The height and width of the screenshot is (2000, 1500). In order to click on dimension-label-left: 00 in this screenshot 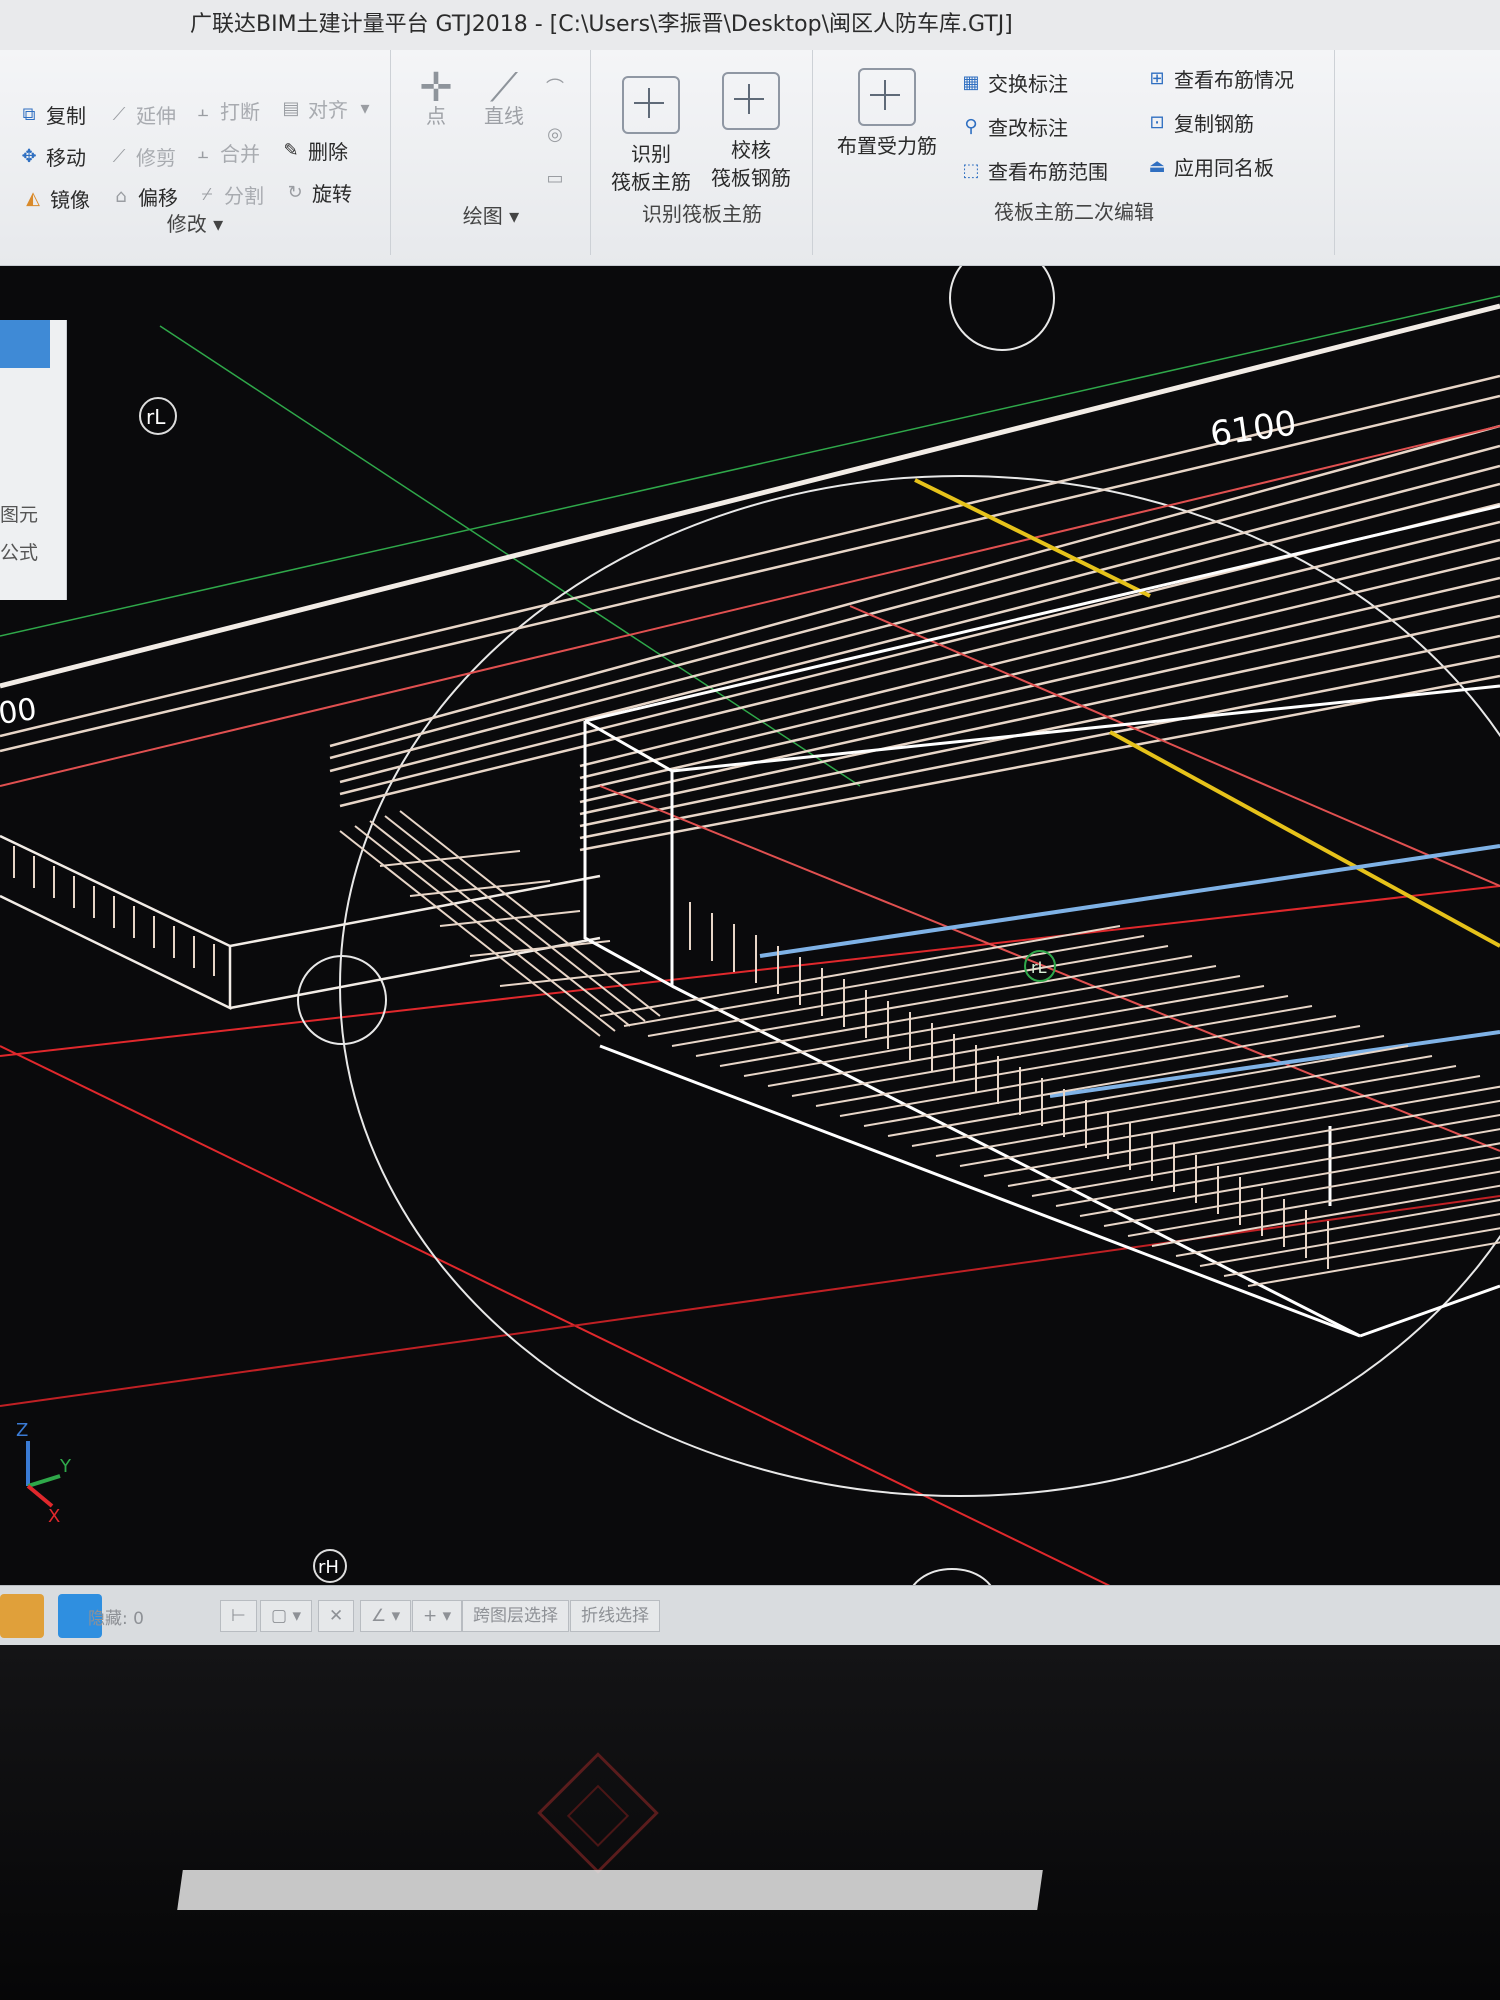, I will do `click(19, 712)`.